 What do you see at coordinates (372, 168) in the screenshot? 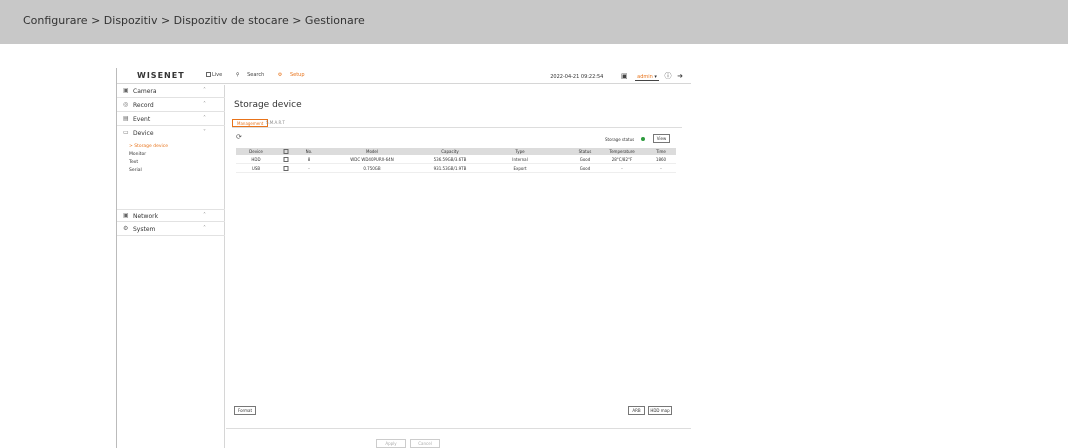
I see `cell-model: 0.750GB` at bounding box center [372, 168].